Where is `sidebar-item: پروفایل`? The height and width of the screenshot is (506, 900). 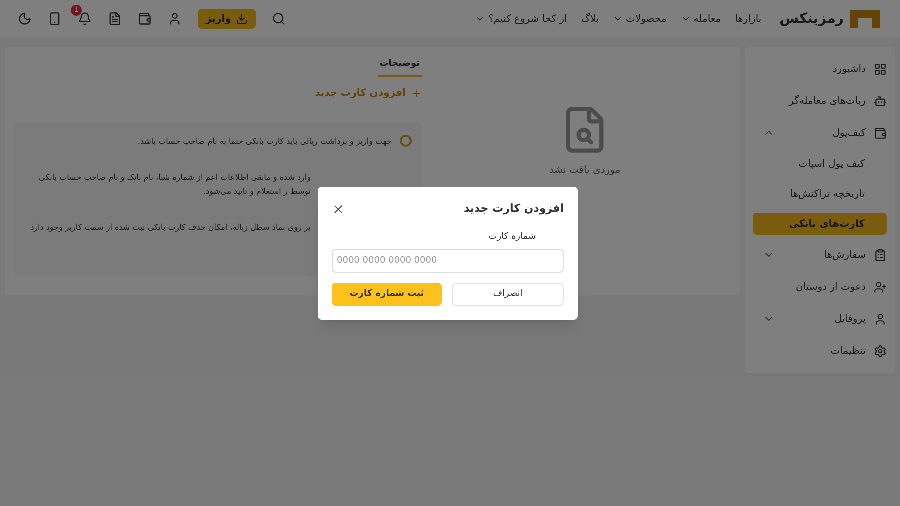 sidebar-item: پروفایل is located at coordinates (820, 319).